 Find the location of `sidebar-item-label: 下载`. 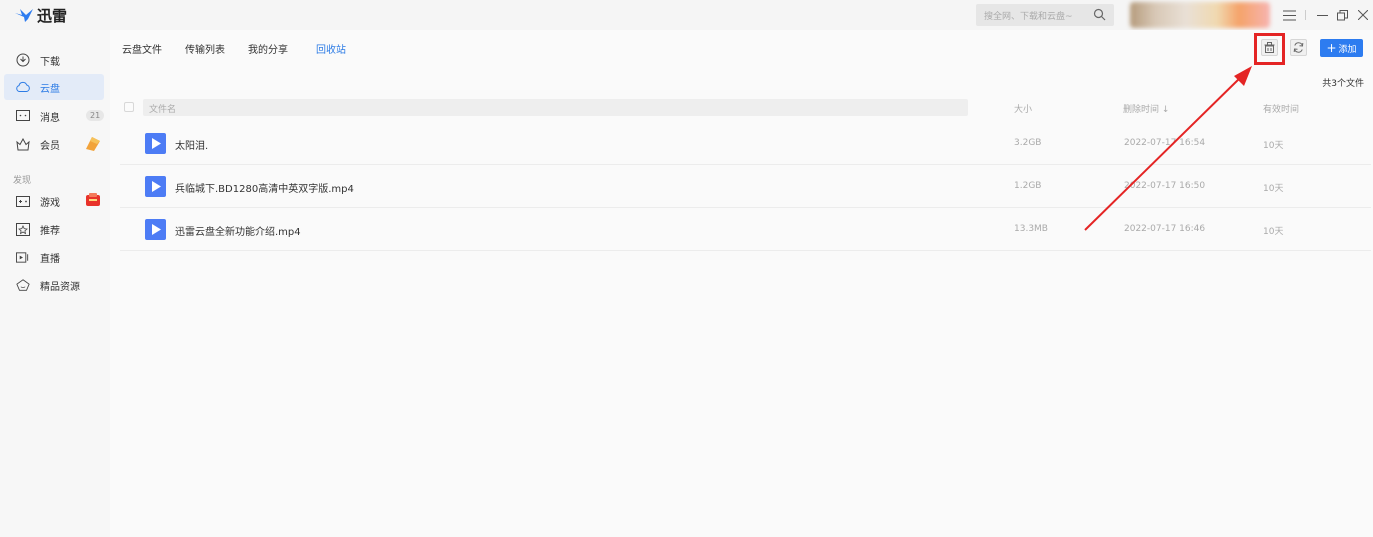

sidebar-item-label: 下载 is located at coordinates (50, 62).